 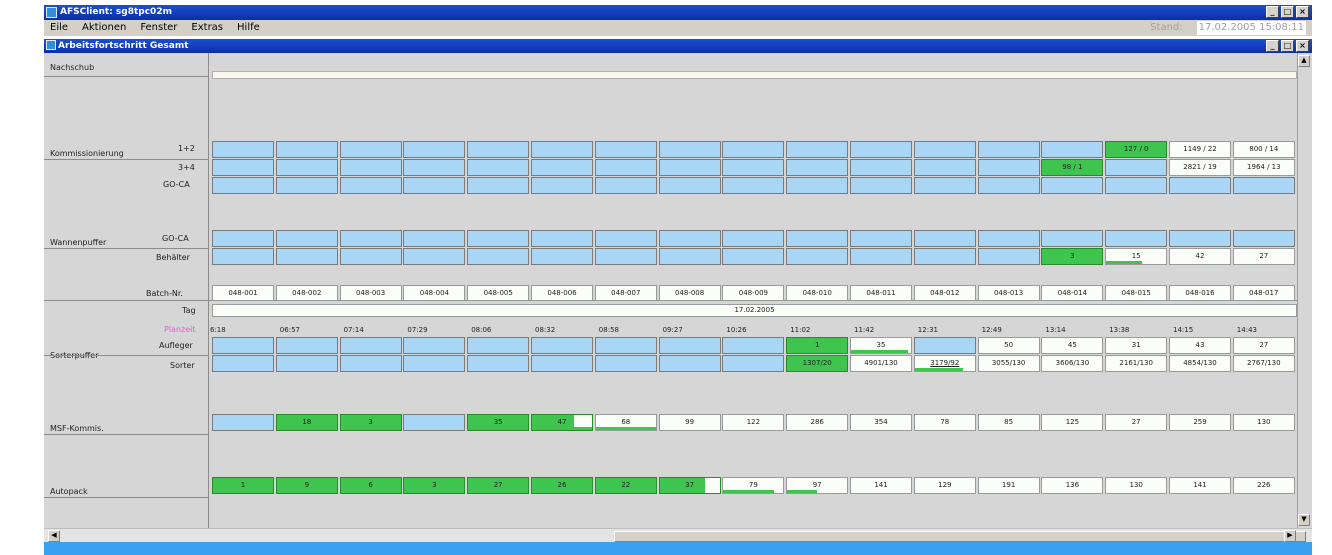 I want to click on batch-nr-cell: 048-012, so click(x=944, y=293).